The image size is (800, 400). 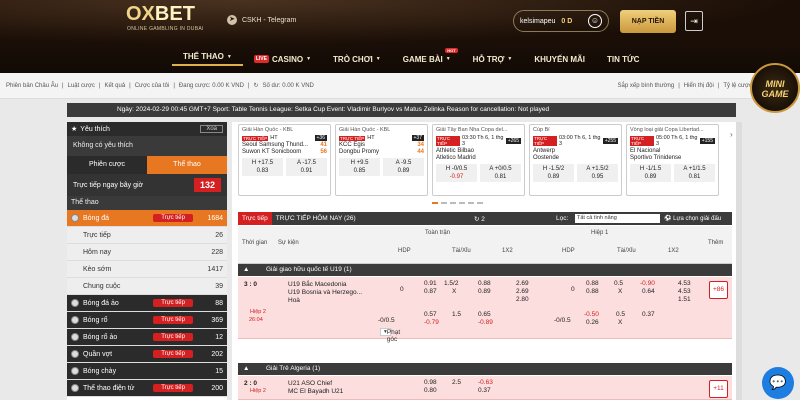 What do you see at coordinates (147, 286) in the screenshot?
I see `sidebar-item: Chung cuộc 39` at bounding box center [147, 286].